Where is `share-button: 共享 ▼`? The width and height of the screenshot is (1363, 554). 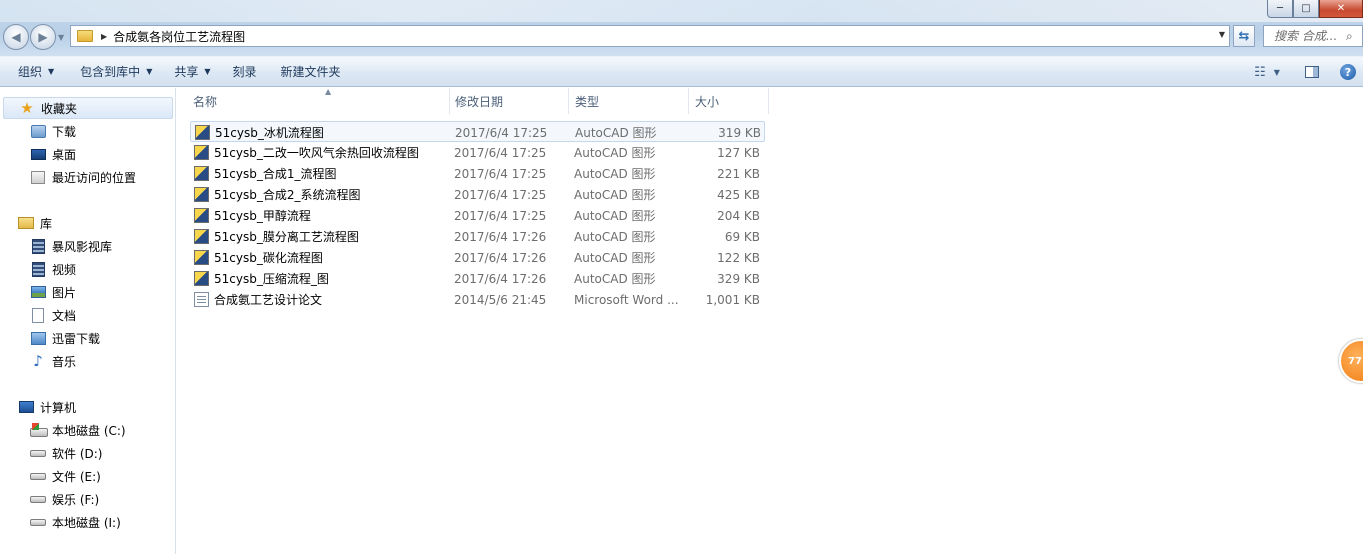 share-button: 共享 ▼ is located at coordinates (192, 72).